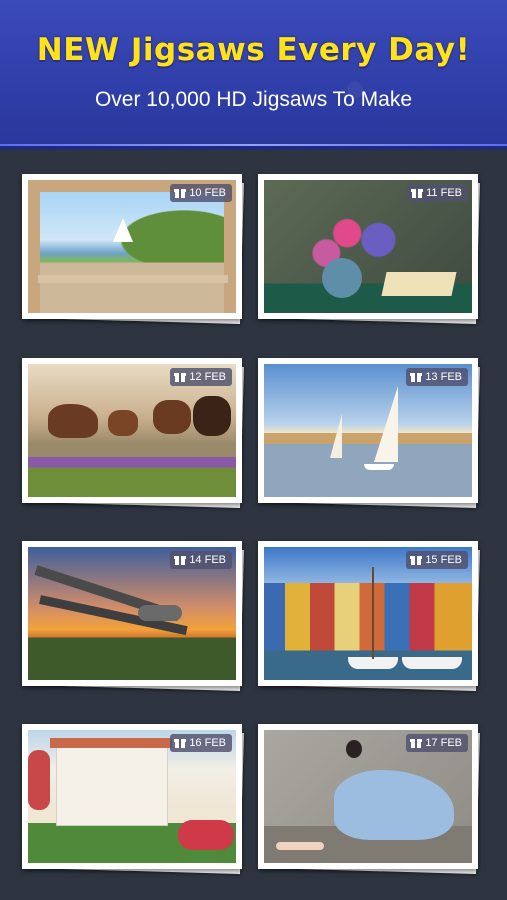  What do you see at coordinates (443, 560) in the screenshot?
I see `date-label: 15 FEB` at bounding box center [443, 560].